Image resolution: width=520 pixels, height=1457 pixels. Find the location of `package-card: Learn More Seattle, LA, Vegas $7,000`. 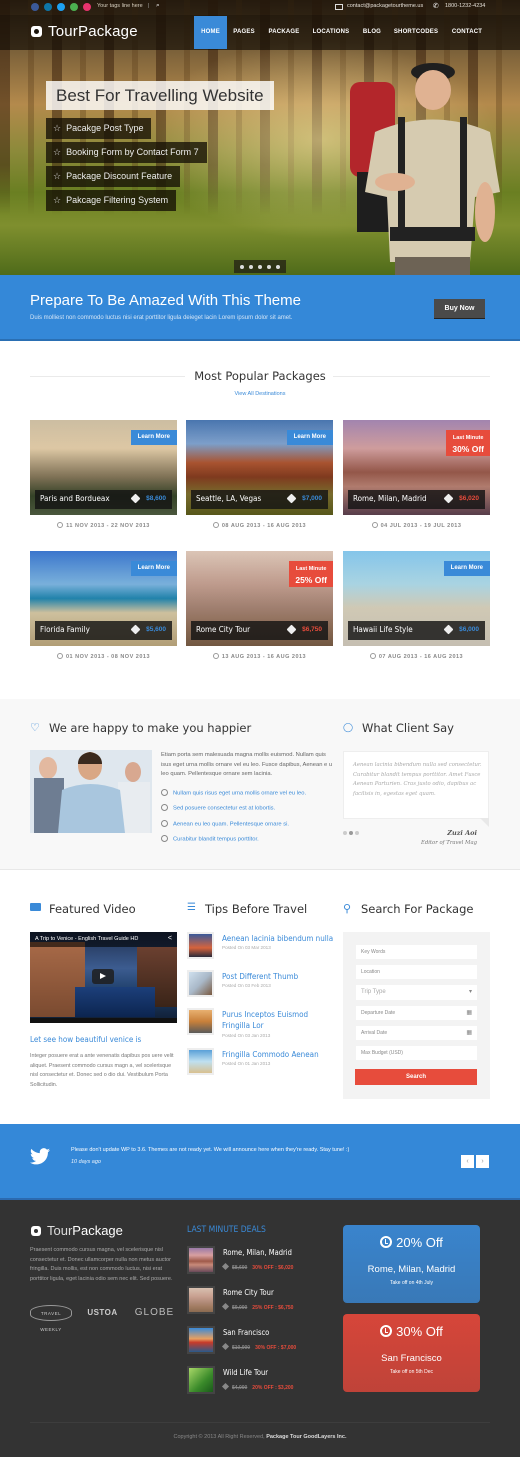

package-card: Learn More Seattle, LA, Vegas $7,000 is located at coordinates (259, 467).